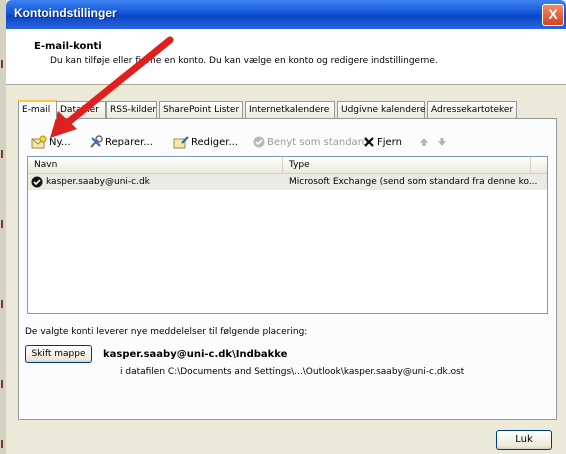  Describe the element at coordinates (96, 141) in the screenshot. I see `repair-icon` at that location.